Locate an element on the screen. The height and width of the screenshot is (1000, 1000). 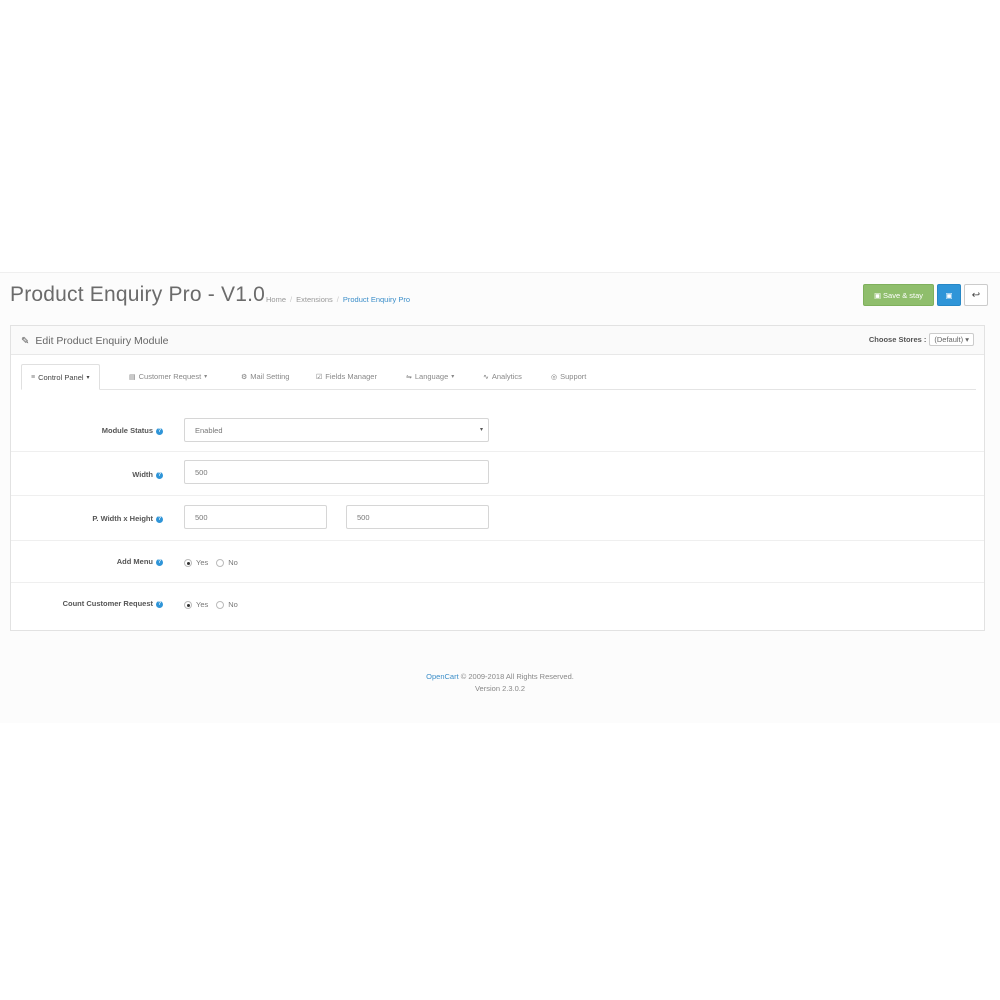
line-chart-icon: ∿ is located at coordinates (486, 377).